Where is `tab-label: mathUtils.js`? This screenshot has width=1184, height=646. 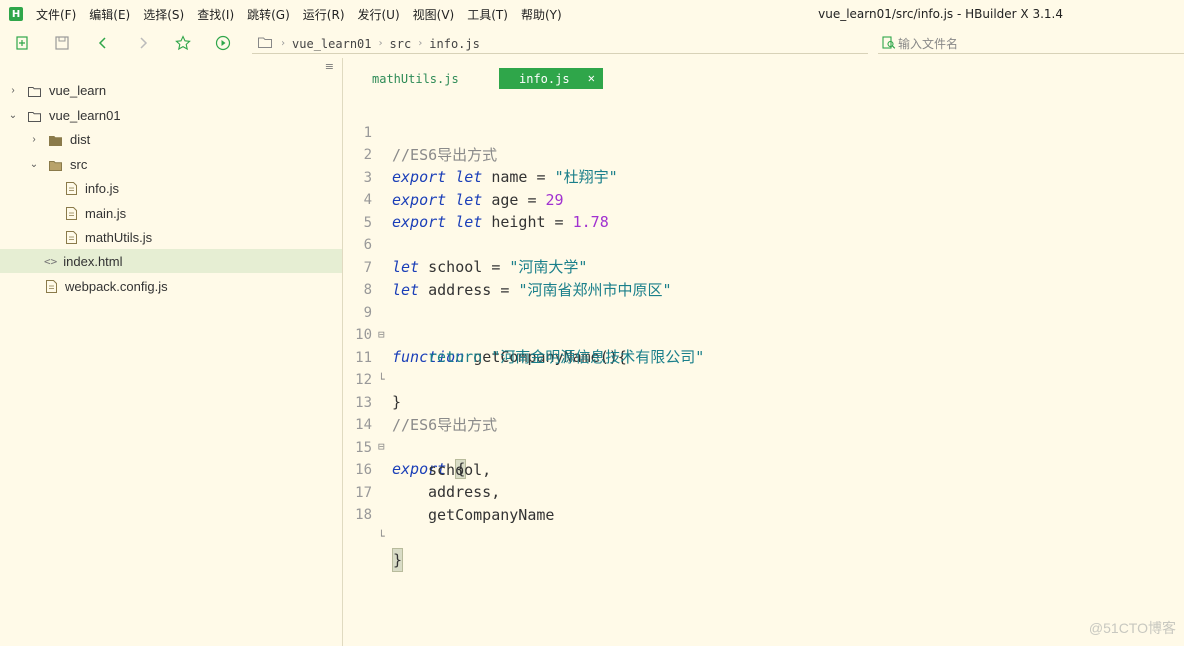
tab-label: mathUtils.js is located at coordinates (415, 78).